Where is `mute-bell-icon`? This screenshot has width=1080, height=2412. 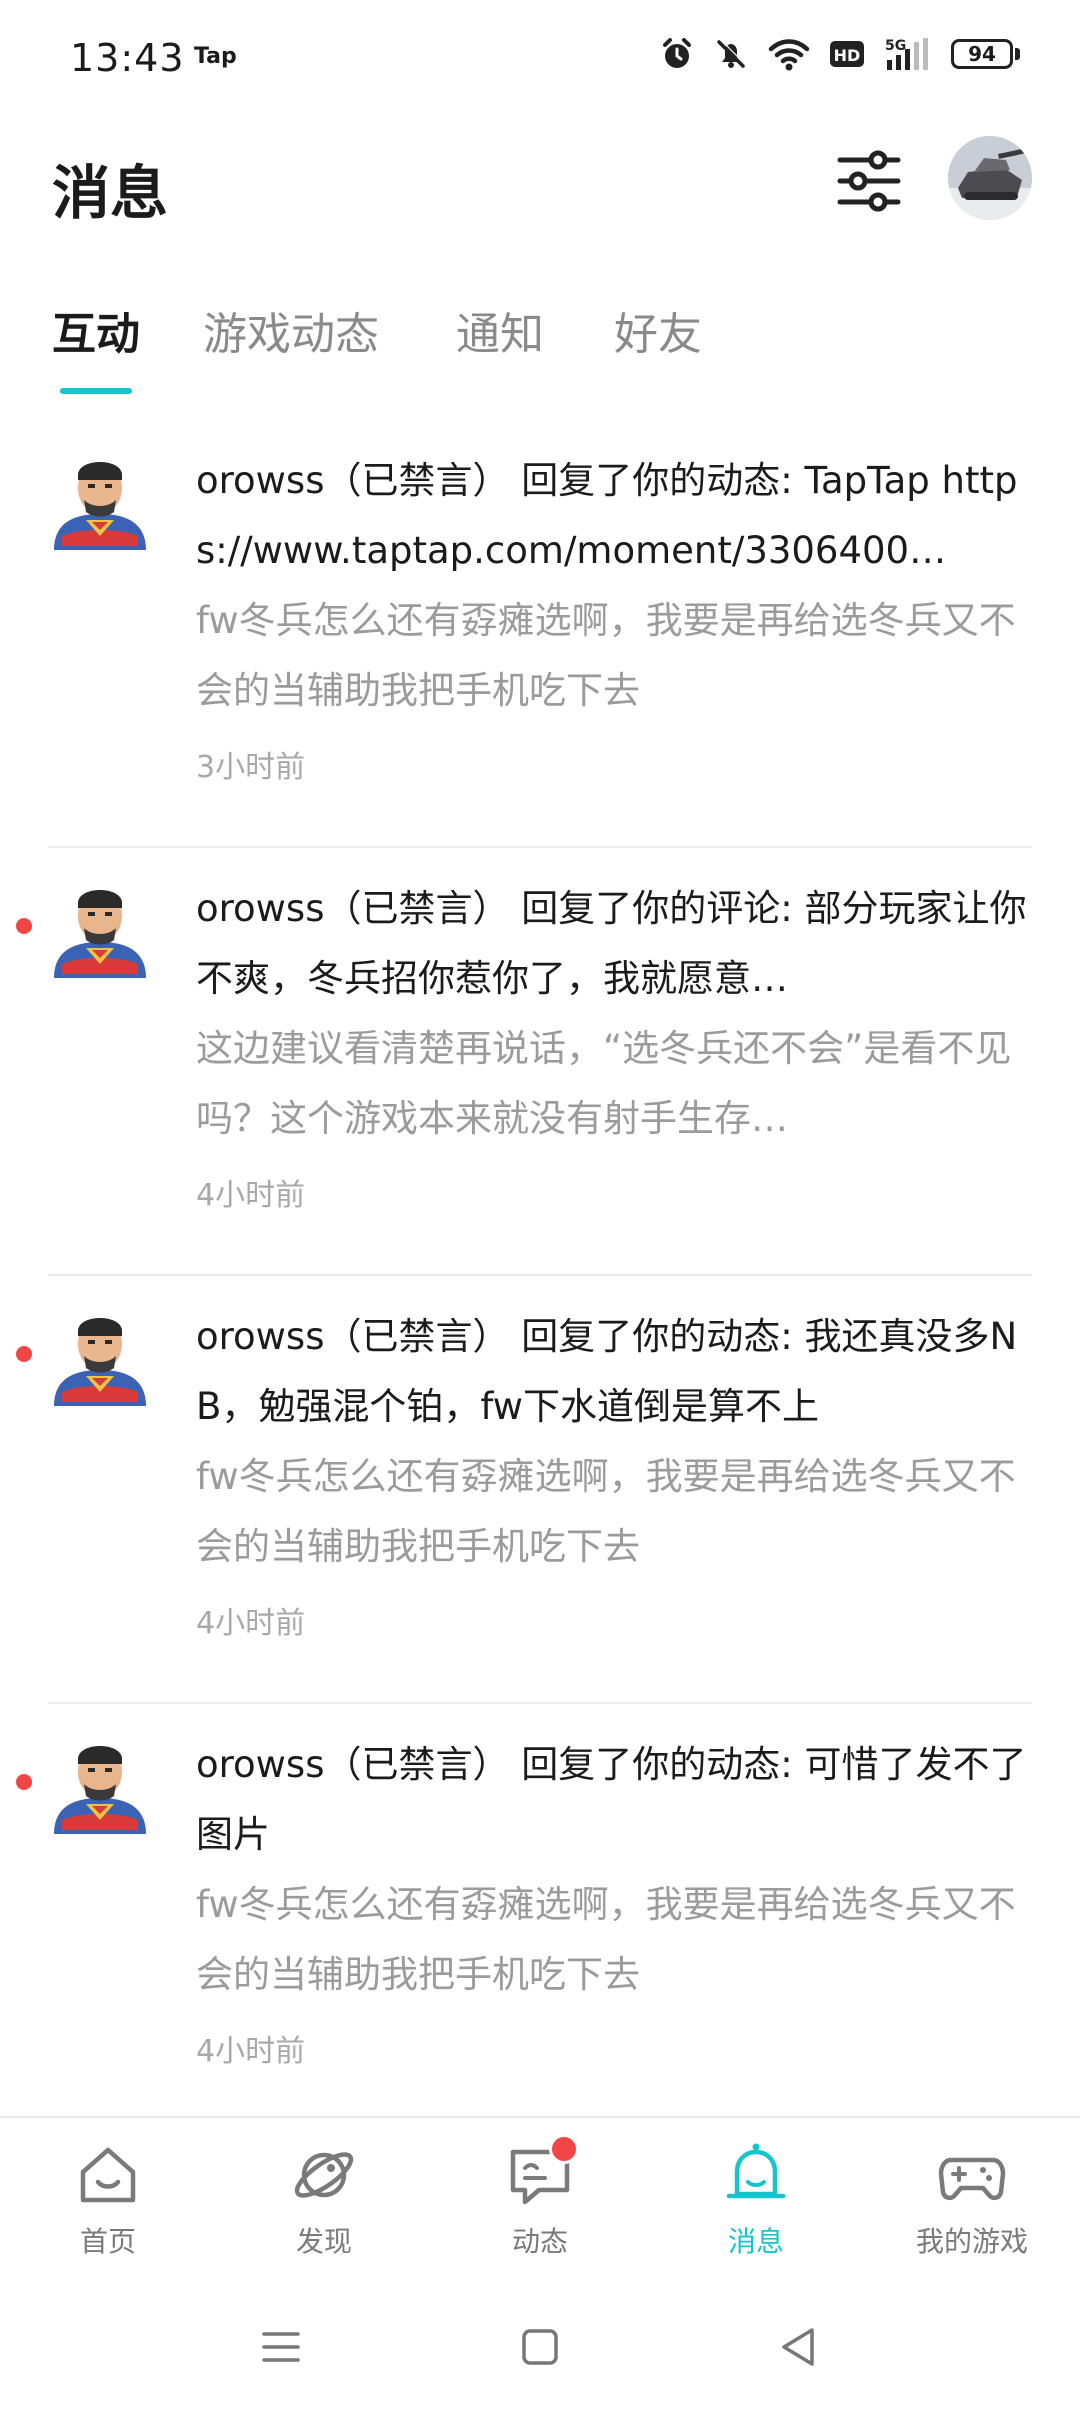
mute-bell-icon is located at coordinates (731, 53).